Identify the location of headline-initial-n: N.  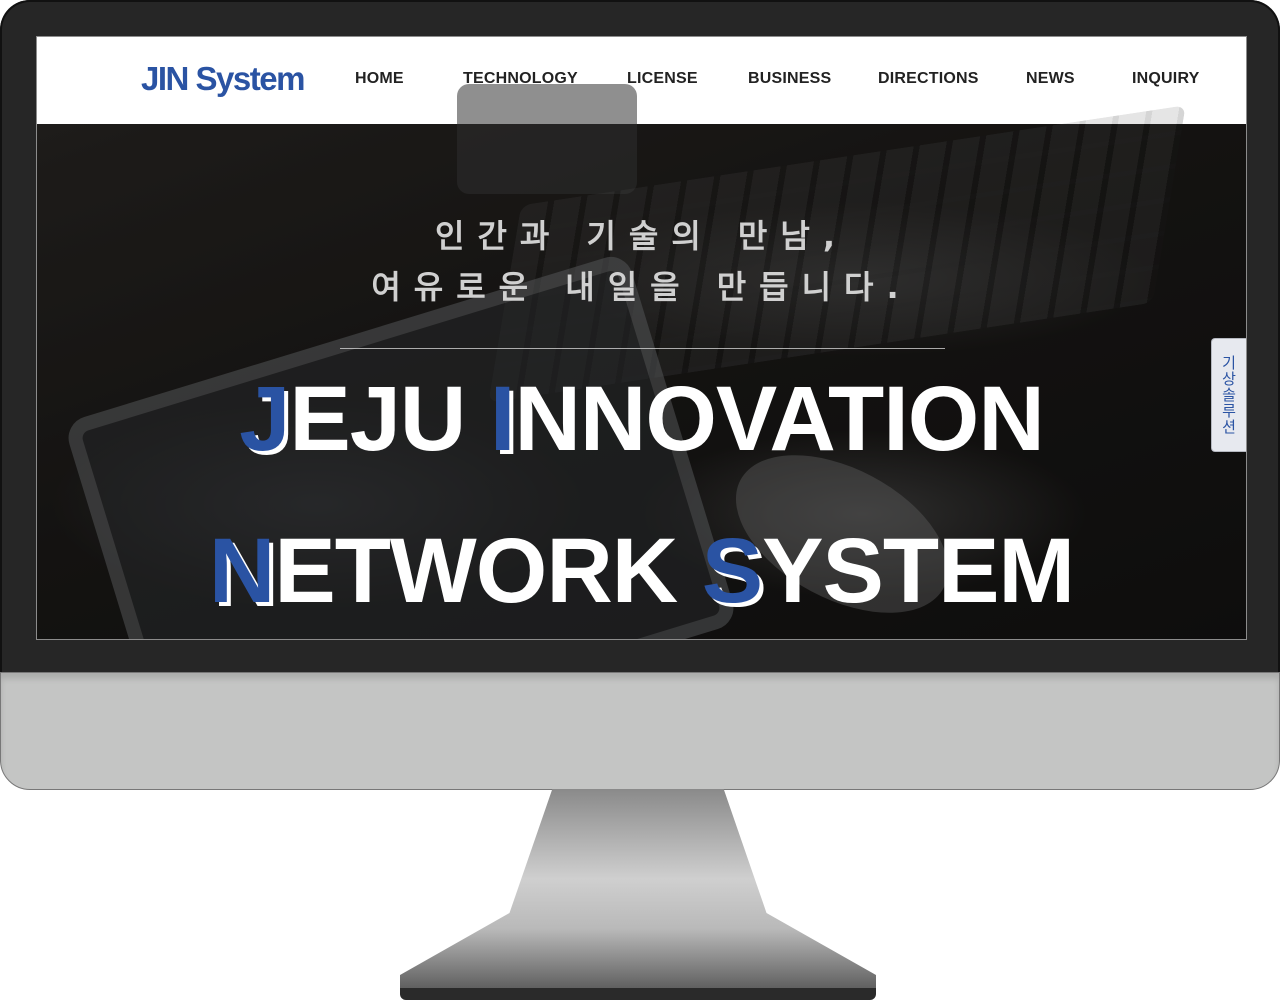
(241, 571).